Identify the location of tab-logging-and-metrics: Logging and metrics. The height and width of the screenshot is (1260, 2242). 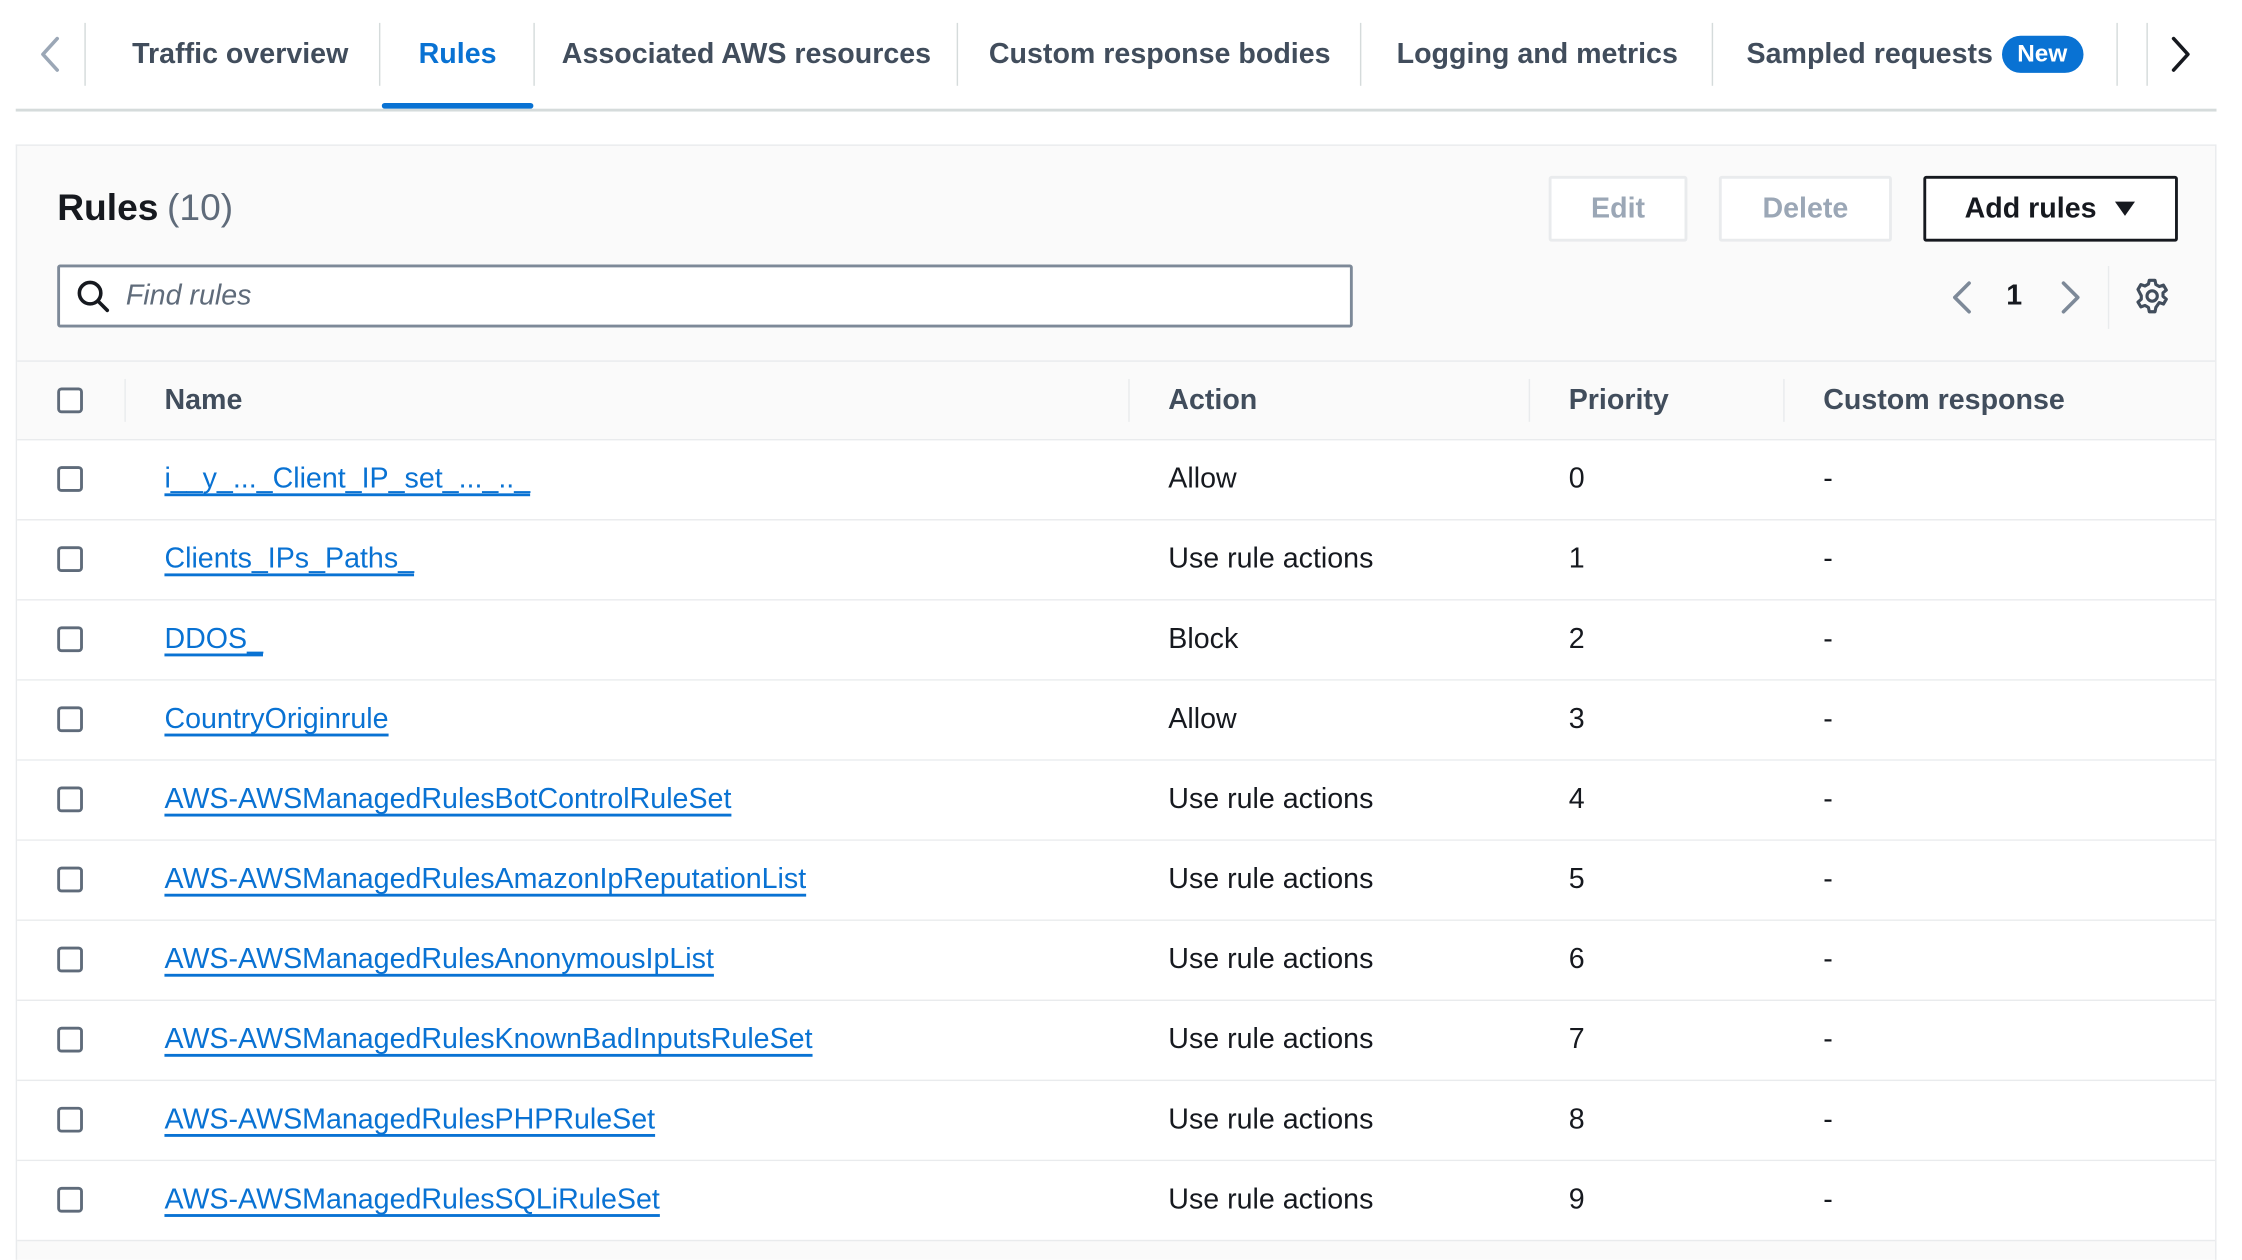
(1537, 54).